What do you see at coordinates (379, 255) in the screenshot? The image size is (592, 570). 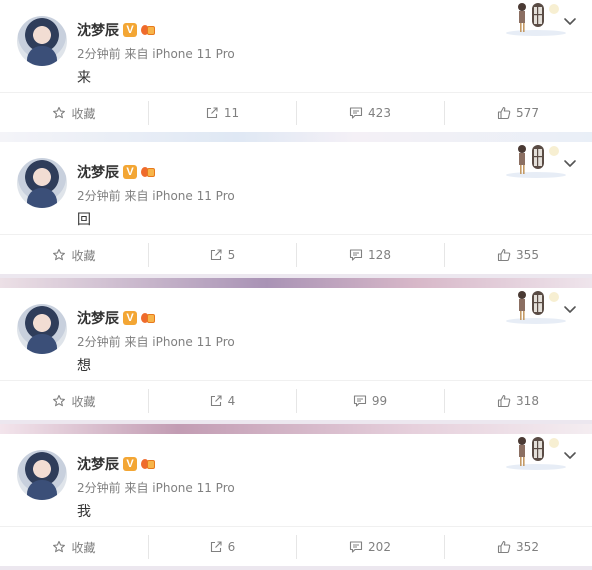 I see `comment-count: 128` at bounding box center [379, 255].